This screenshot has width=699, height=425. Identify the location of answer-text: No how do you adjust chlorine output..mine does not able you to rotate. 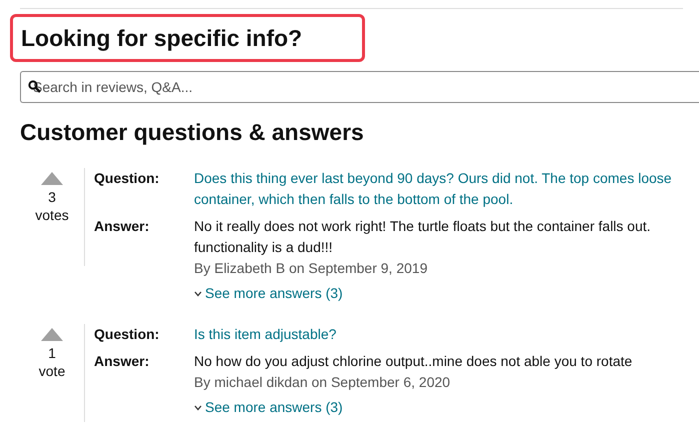
(413, 361).